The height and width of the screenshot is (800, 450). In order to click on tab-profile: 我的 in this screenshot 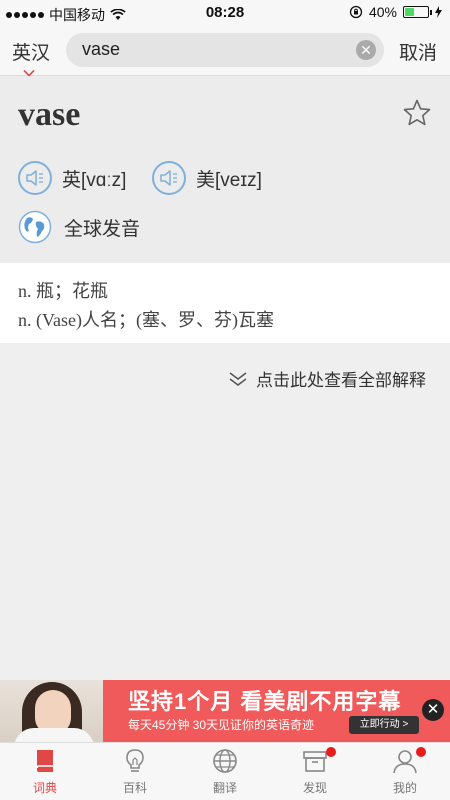, I will do `click(405, 771)`.